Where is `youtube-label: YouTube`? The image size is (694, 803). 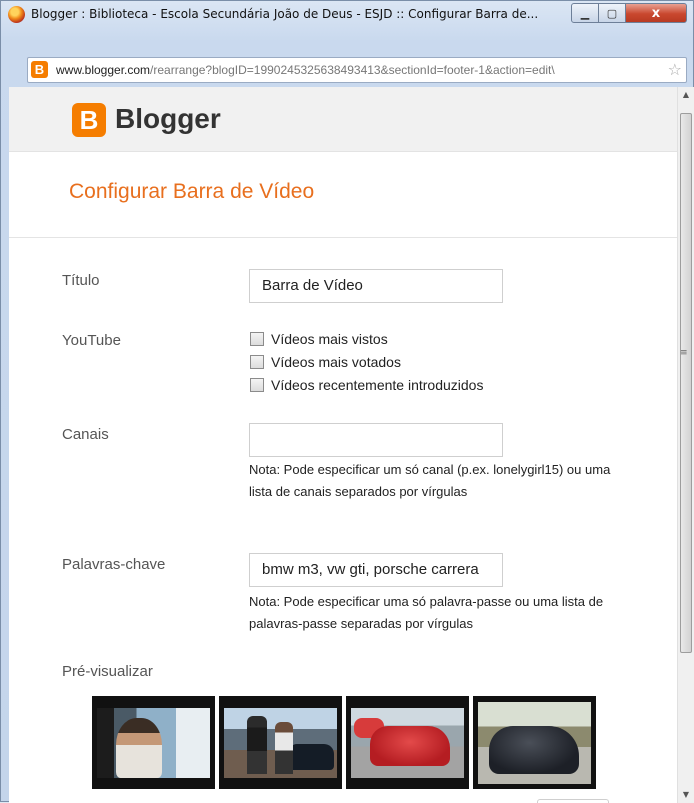
youtube-label: YouTube is located at coordinates (91, 340).